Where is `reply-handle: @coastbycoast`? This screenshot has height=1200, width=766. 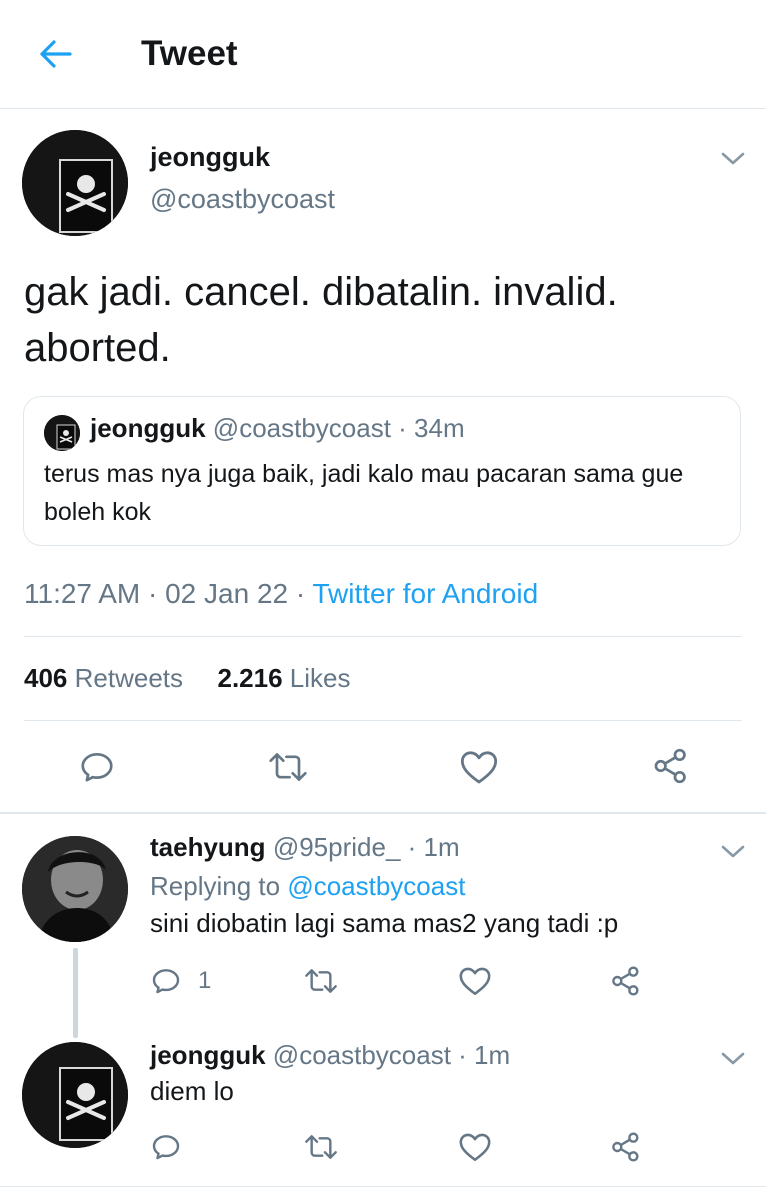 reply-handle: @coastbycoast is located at coordinates (362, 1055).